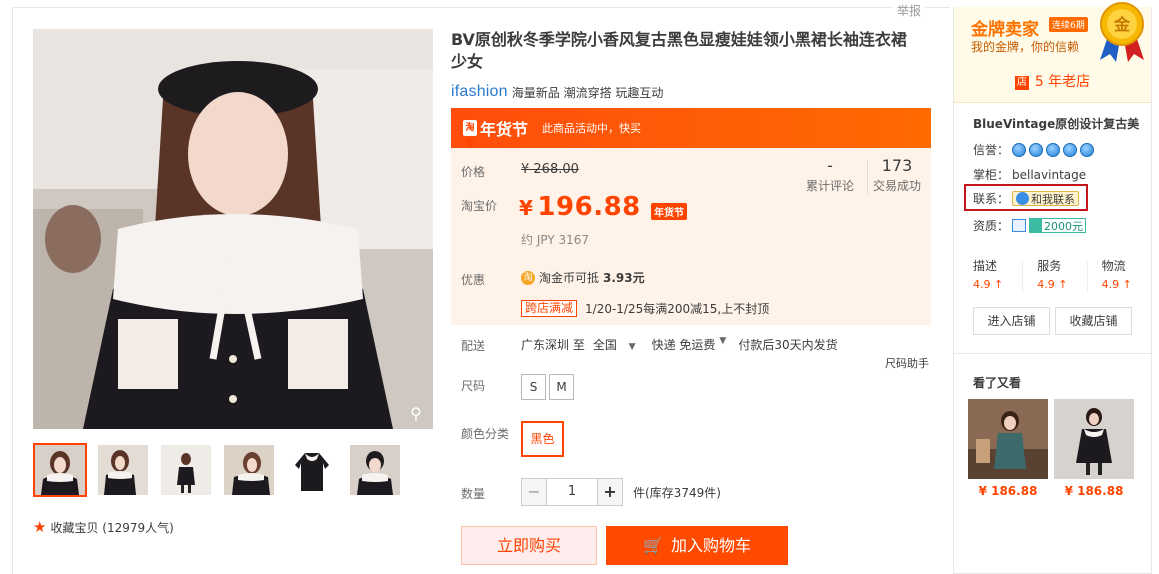 This screenshot has height=574, width=1159. I want to click on owner-row: 掌柜： bellavintage, so click(1029, 174).